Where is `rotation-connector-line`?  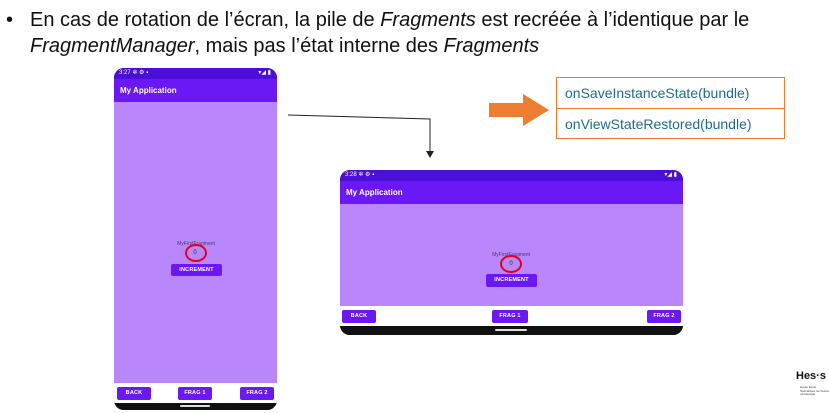
rotation-connector-line is located at coordinates (359, 133).